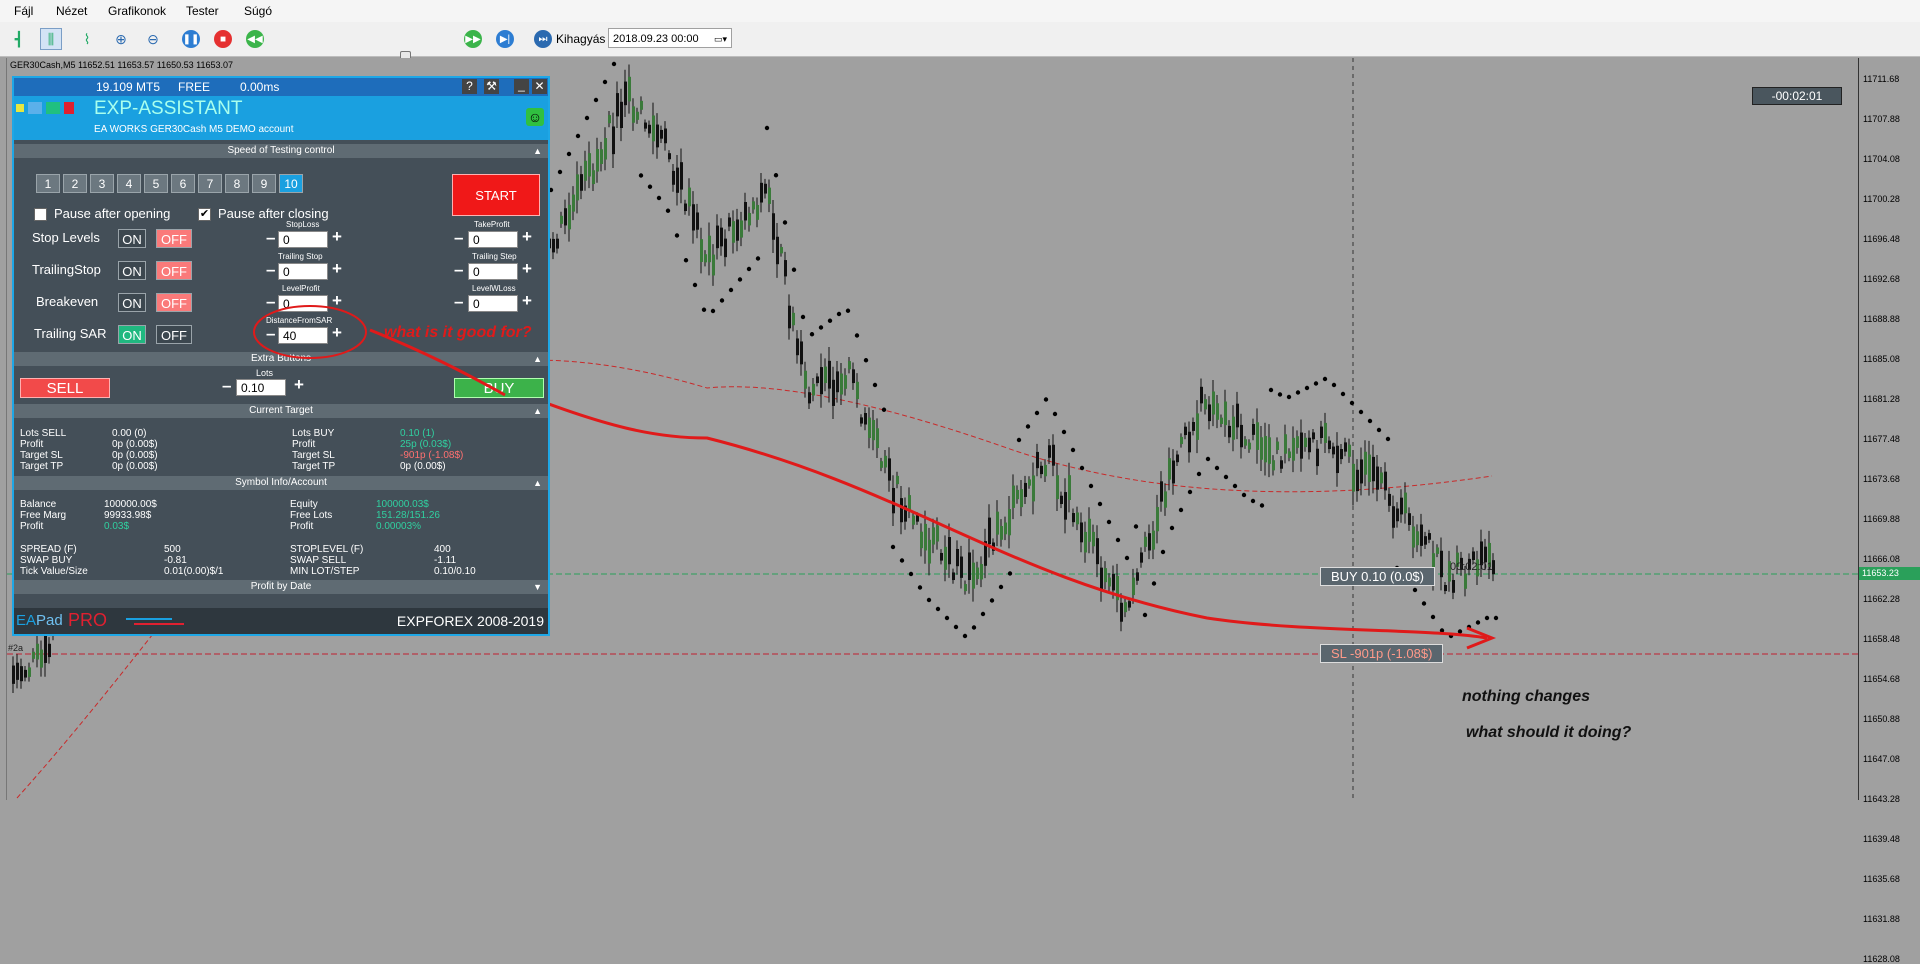  What do you see at coordinates (132, 238) in the screenshot?
I see `stop-levels-on: ON` at bounding box center [132, 238].